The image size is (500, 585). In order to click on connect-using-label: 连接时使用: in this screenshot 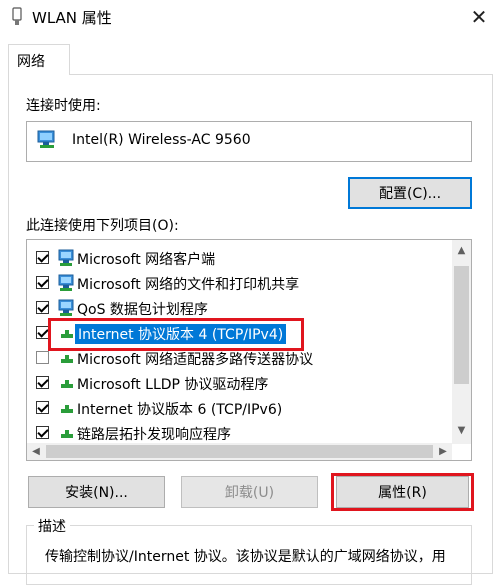, I will do `click(63, 106)`.